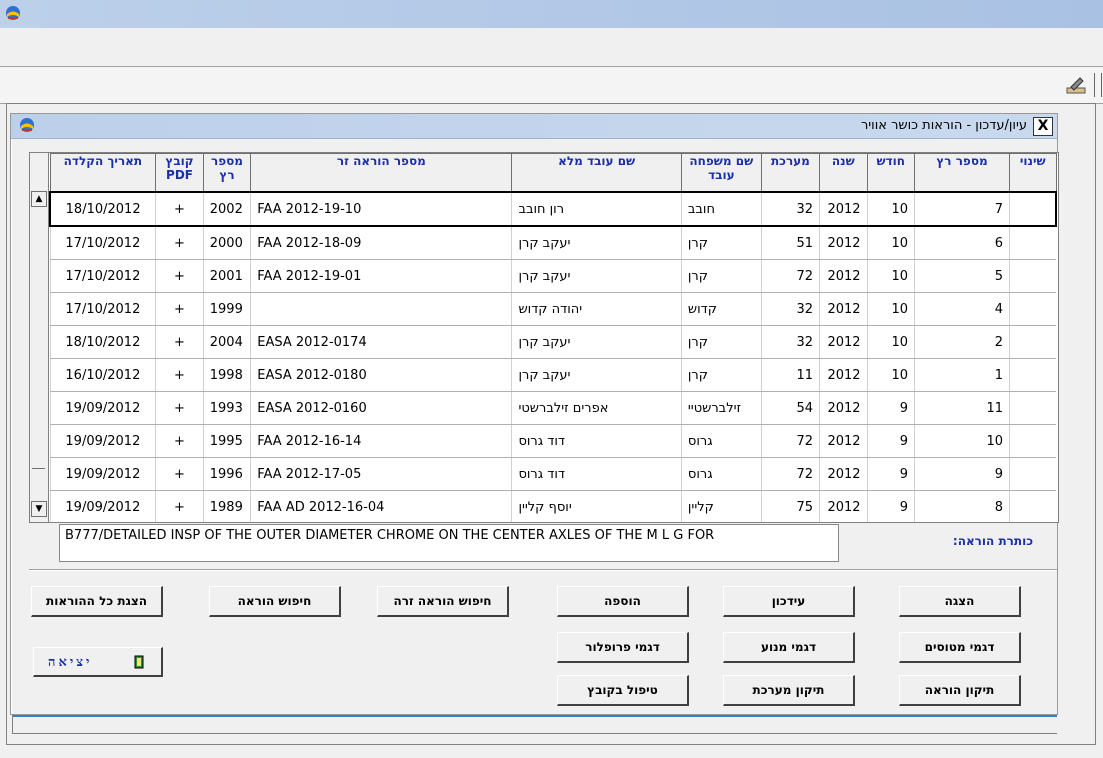 This screenshot has height=758, width=1103. I want to click on cell-foreign-number: FAA 2012-19-01, so click(381, 276).